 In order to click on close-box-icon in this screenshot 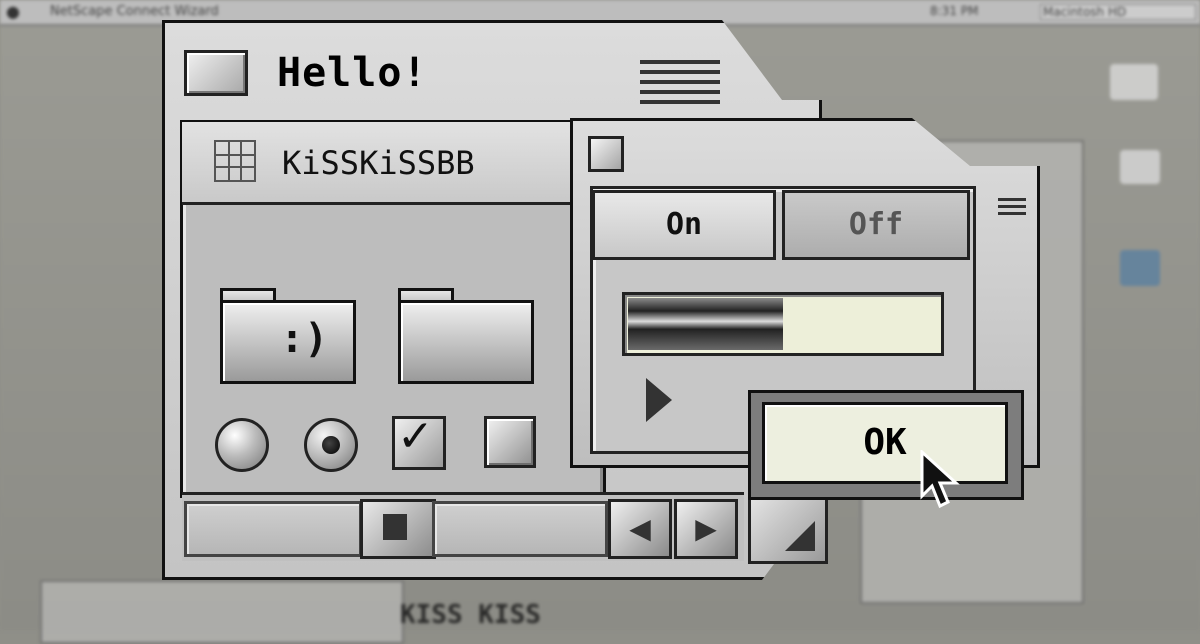, I will do `click(216, 73)`.